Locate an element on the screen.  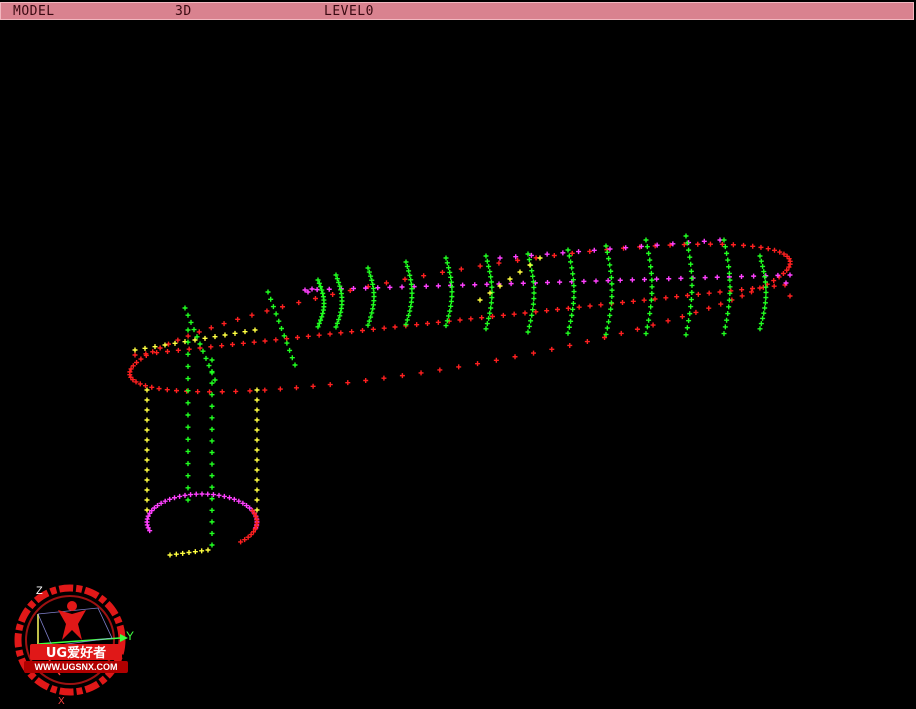
triad-y-label: Y is located at coordinates (130, 636).